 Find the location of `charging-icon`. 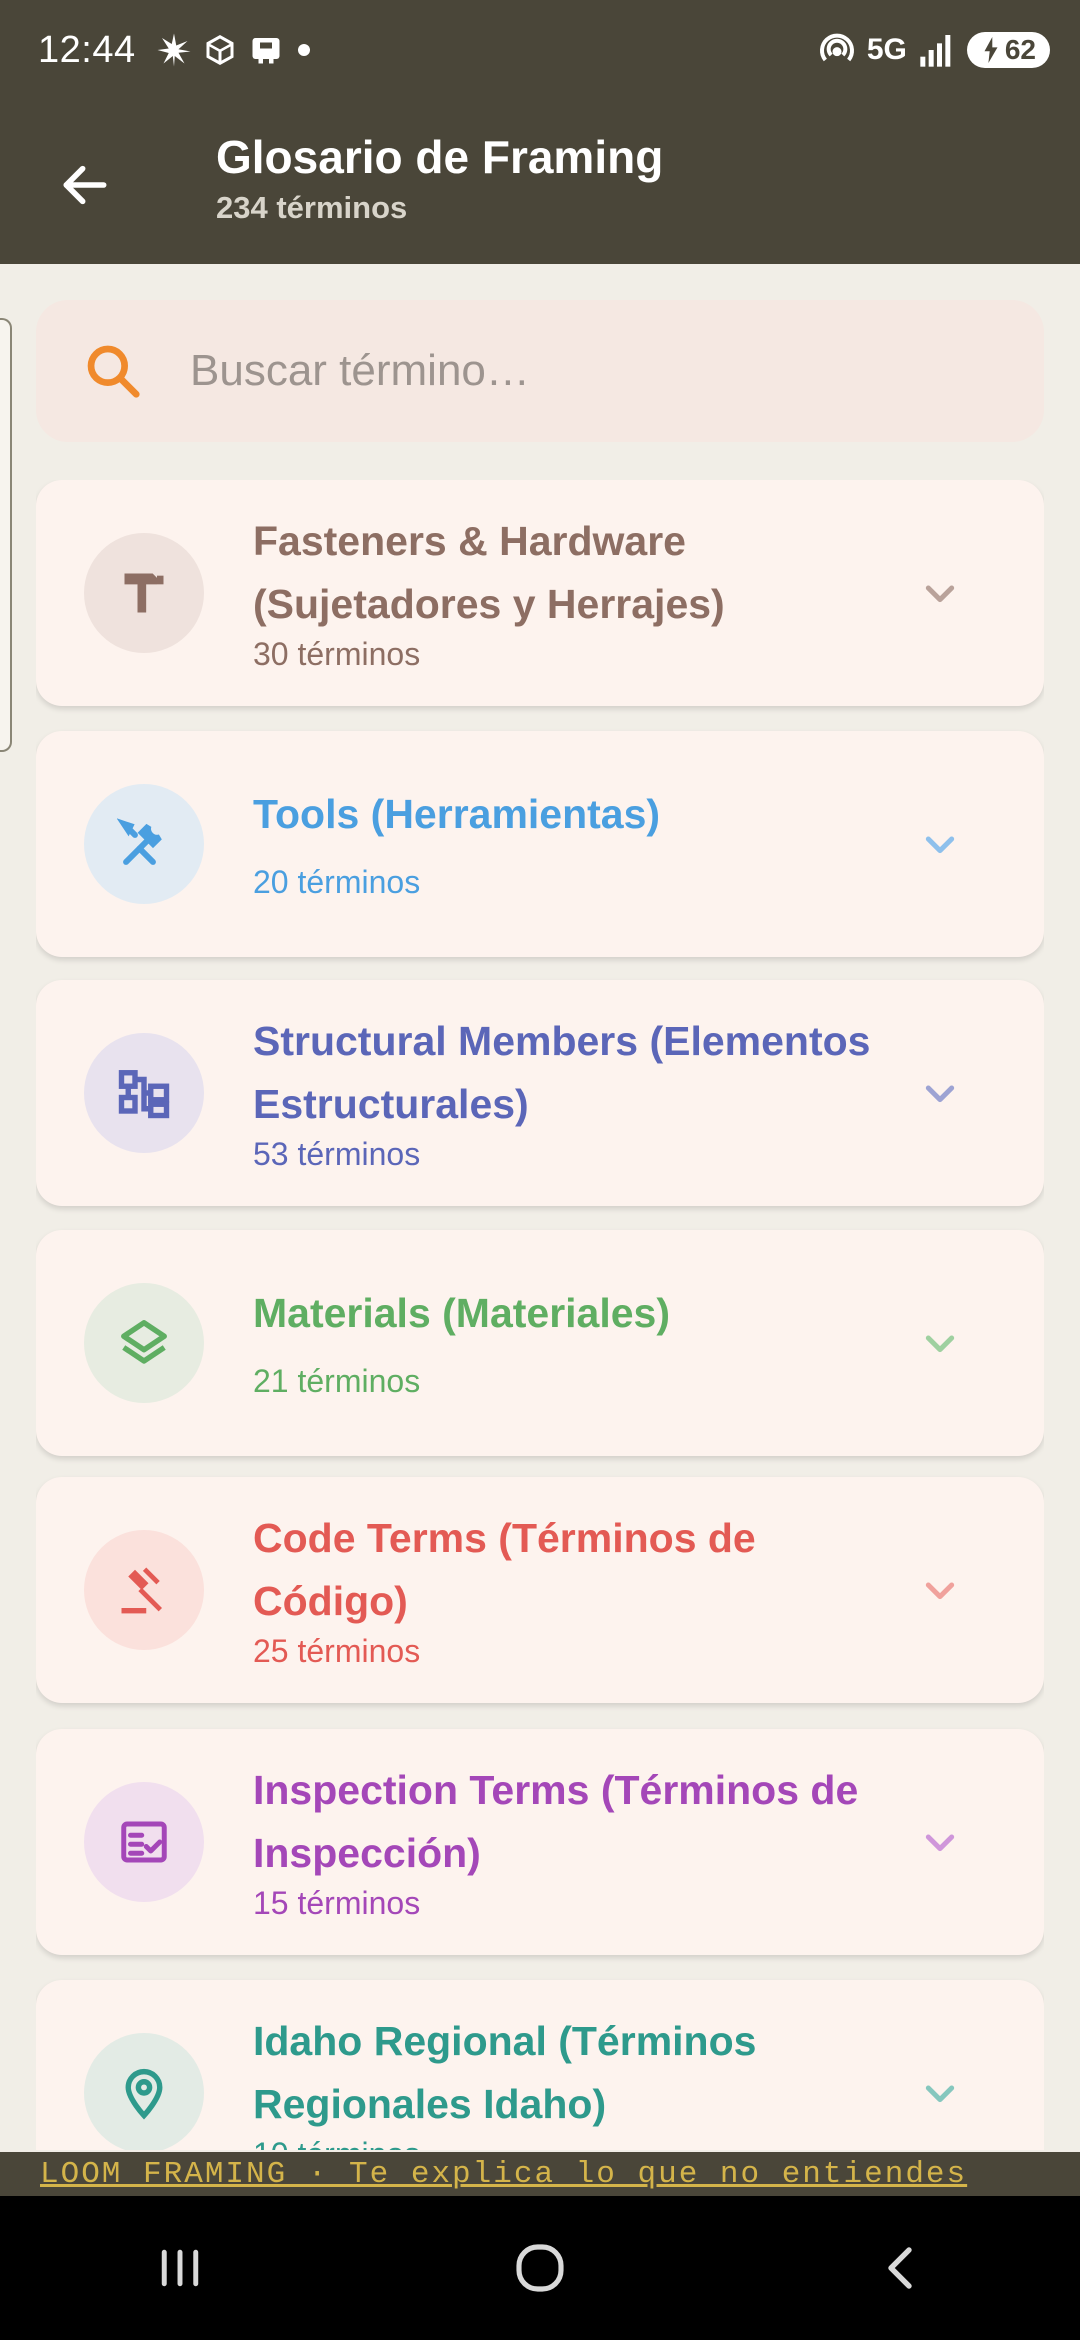

charging-icon is located at coordinates (991, 50).